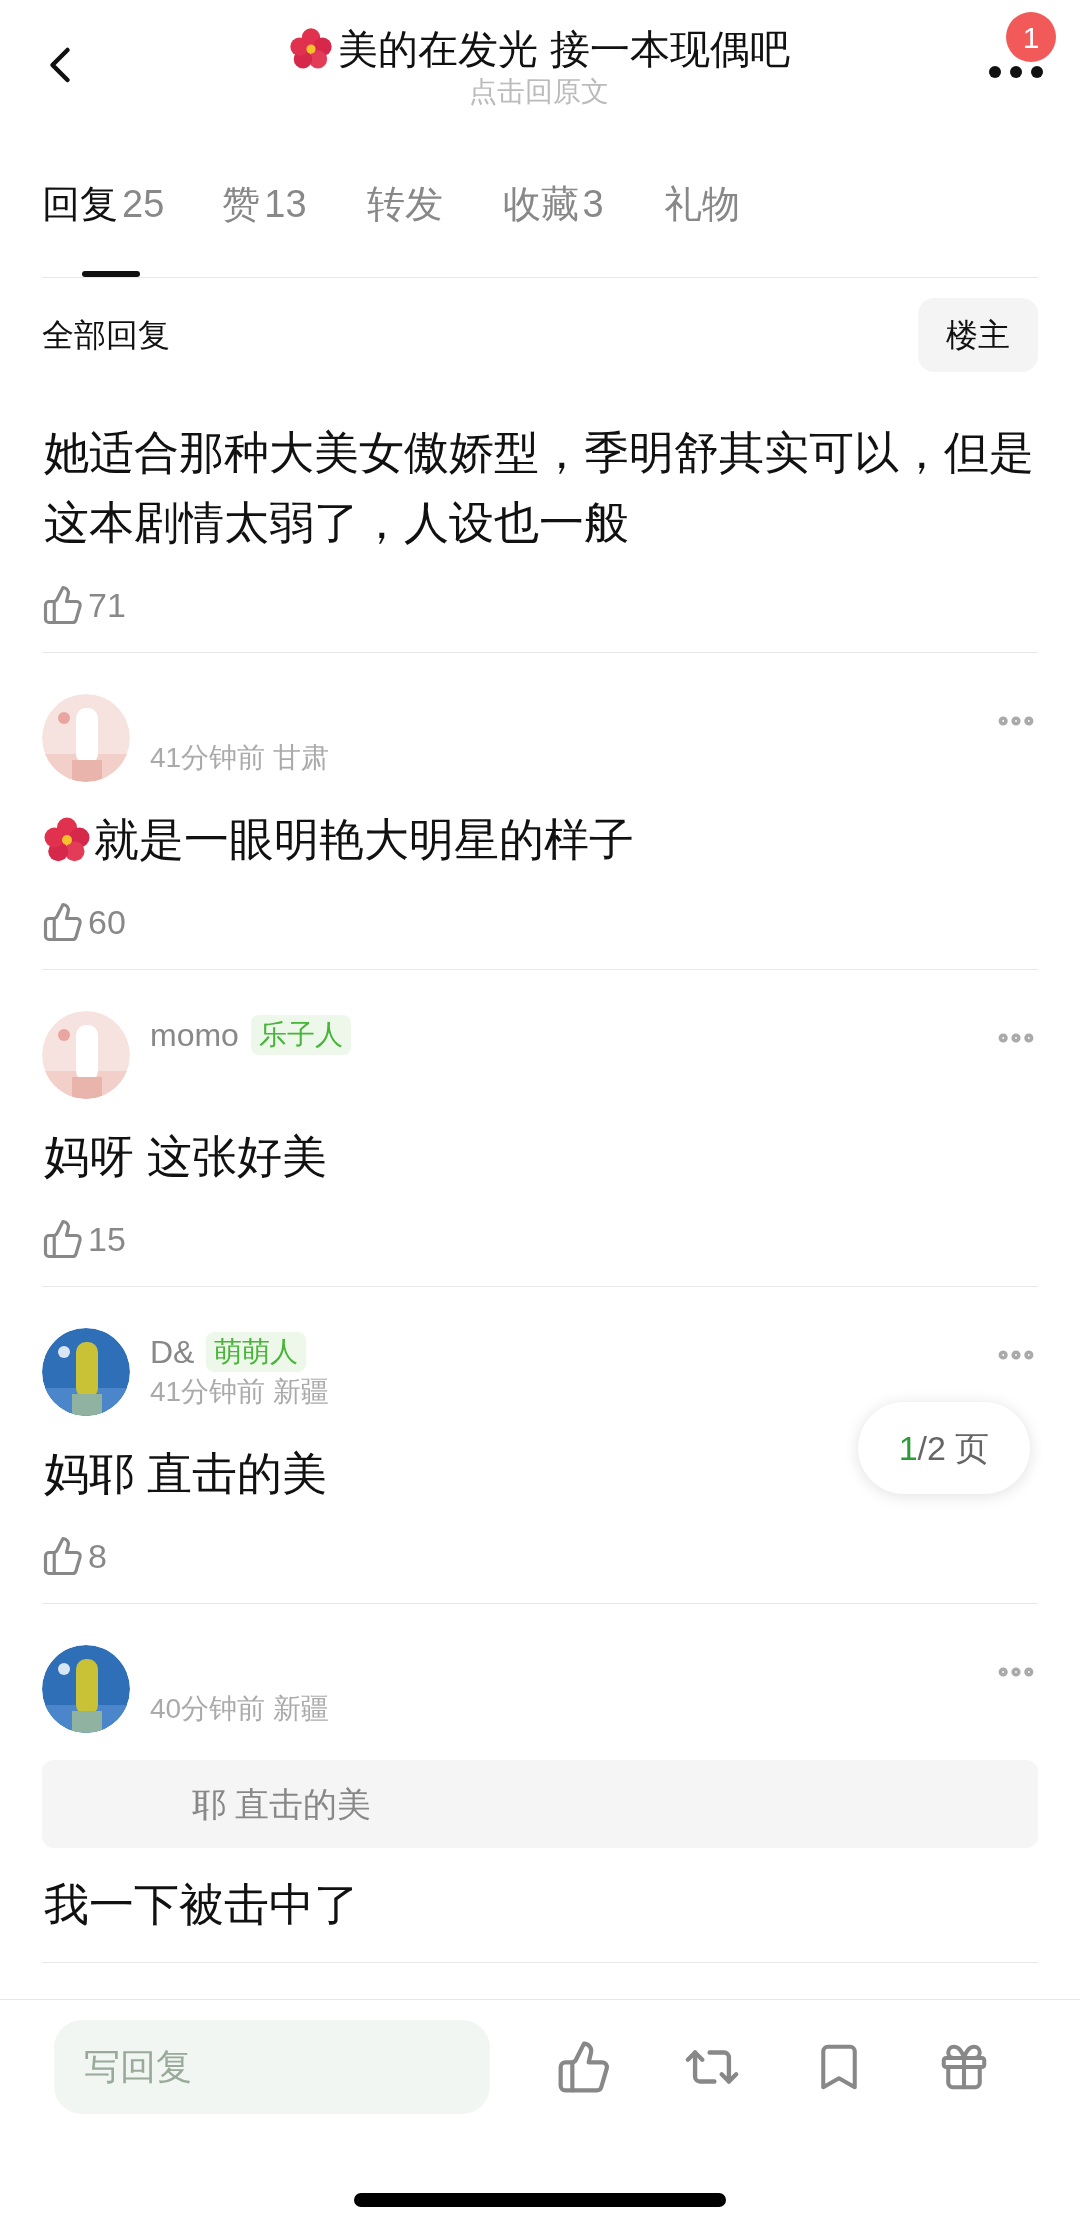 This screenshot has height=2229, width=1080. I want to click on like-button: 8, so click(74, 1556).